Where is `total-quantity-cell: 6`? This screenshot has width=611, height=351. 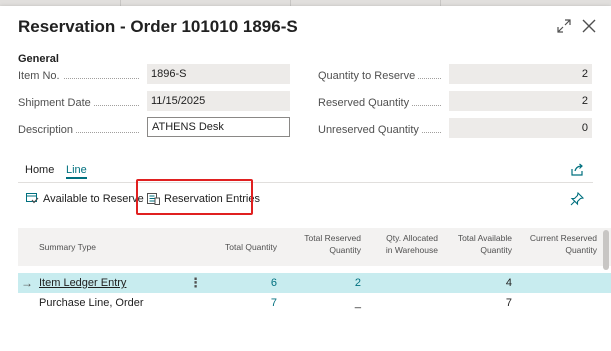
total-quantity-cell: 6 is located at coordinates (247, 283).